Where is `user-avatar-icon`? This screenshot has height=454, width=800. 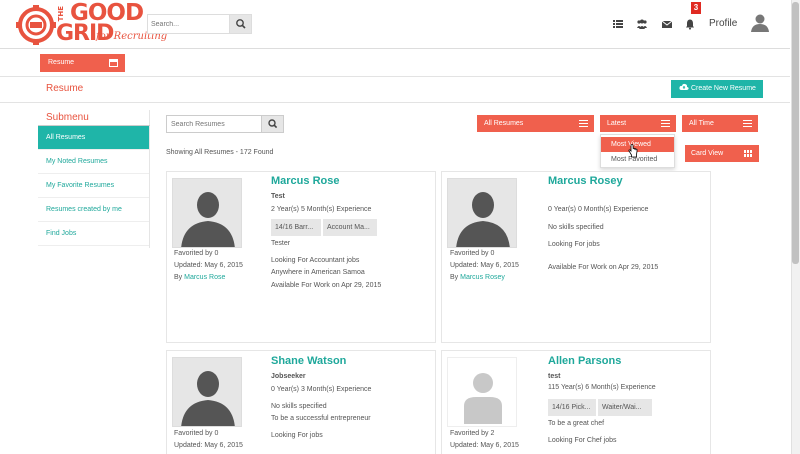 user-avatar-icon is located at coordinates (760, 22).